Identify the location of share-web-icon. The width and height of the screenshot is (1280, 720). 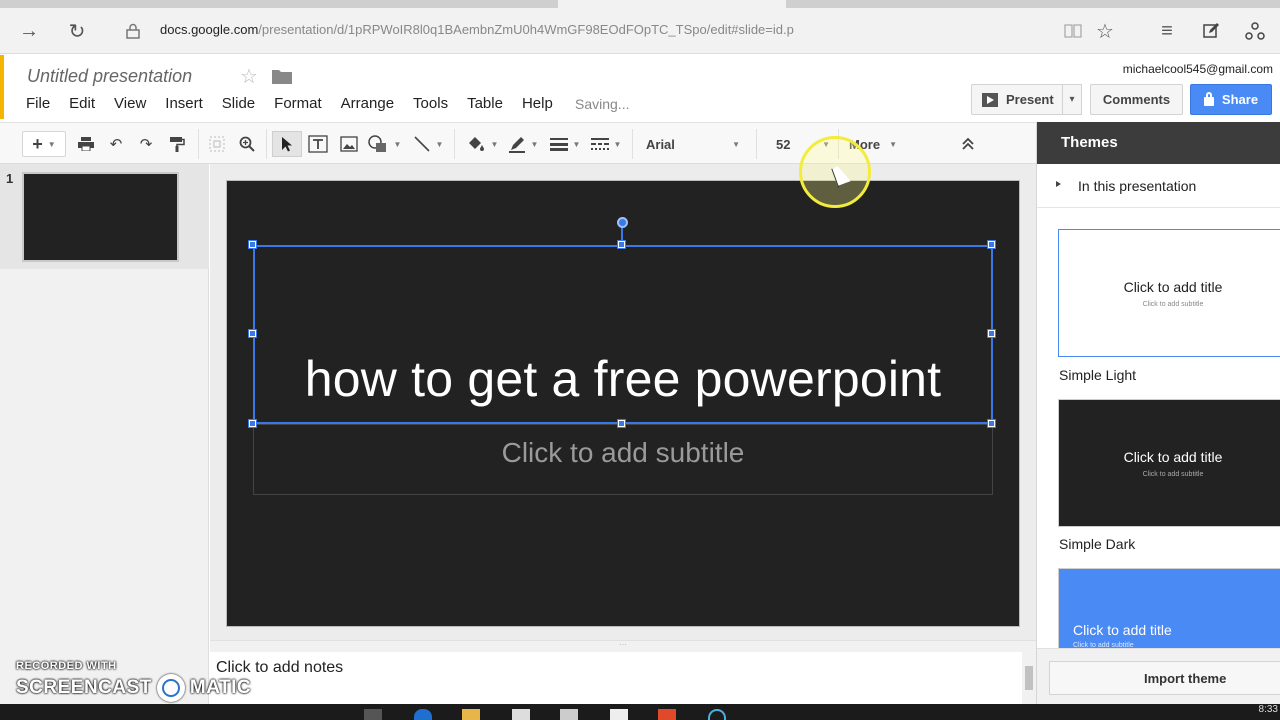
(1255, 31).